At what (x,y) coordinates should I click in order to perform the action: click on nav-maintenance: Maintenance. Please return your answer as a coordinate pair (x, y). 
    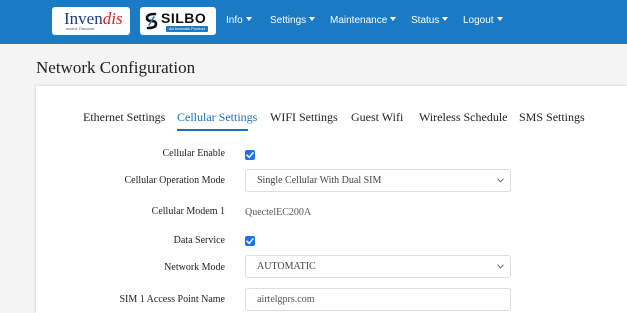
    Looking at the image, I should click on (363, 20).